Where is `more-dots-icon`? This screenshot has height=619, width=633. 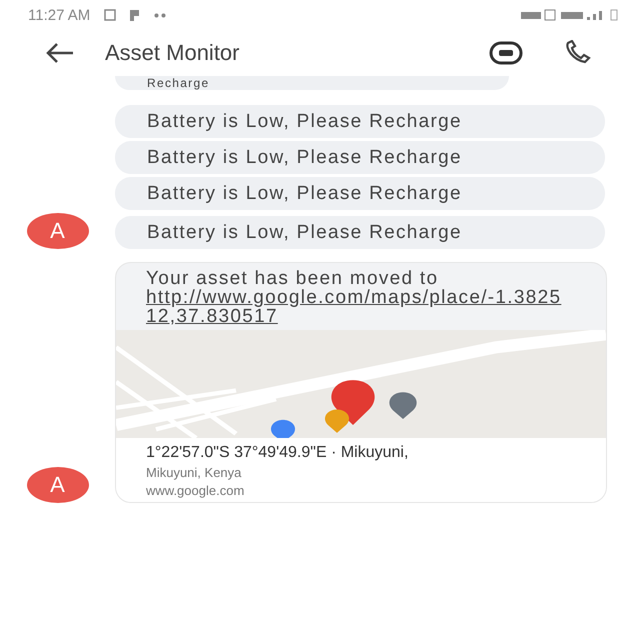 more-dots-icon is located at coordinates (160, 15).